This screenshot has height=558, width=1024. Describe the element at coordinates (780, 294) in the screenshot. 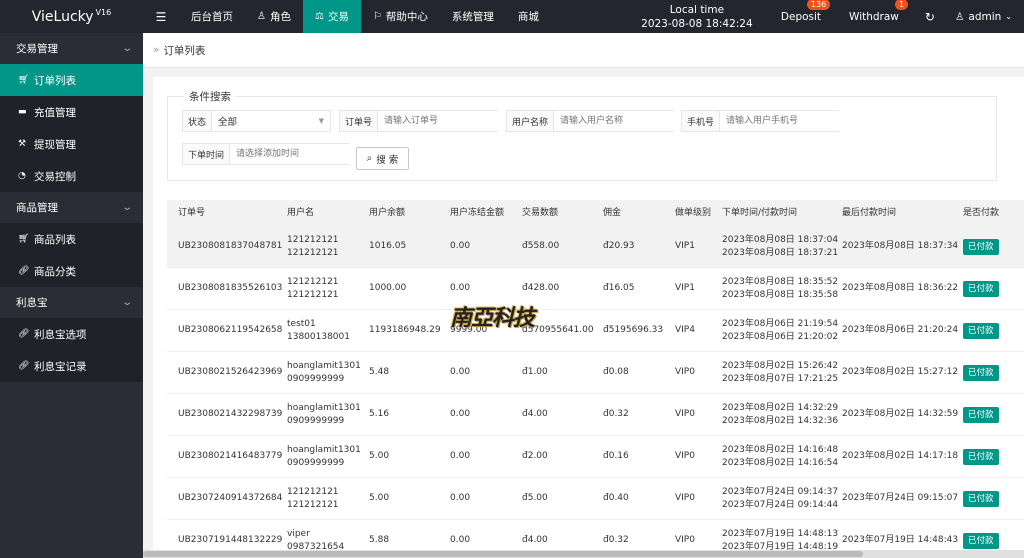

I see `cell-pay-time: 2023年08月08日 18:35:58` at that location.